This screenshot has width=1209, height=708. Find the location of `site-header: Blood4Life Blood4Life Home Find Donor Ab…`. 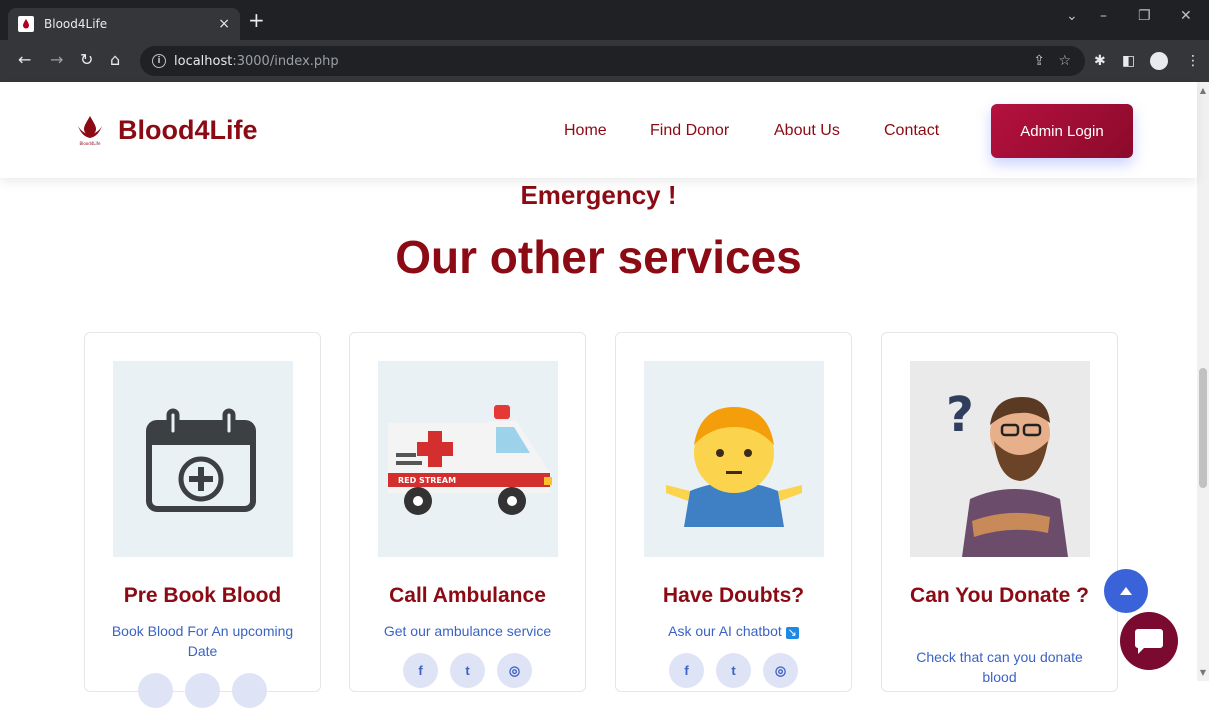

site-header: Blood4Life Blood4Life Home Find Donor Ab… is located at coordinates (598, 130).